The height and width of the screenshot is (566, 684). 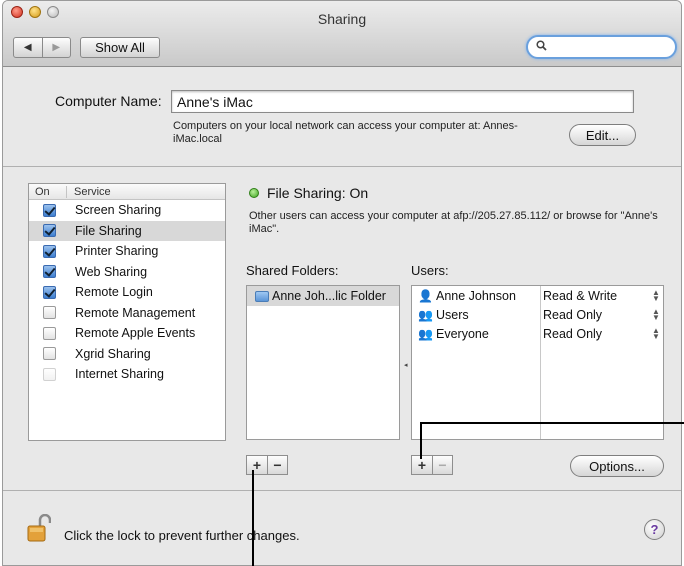 I want to click on shared-folders-label: Shared Folders:, so click(x=292, y=270).